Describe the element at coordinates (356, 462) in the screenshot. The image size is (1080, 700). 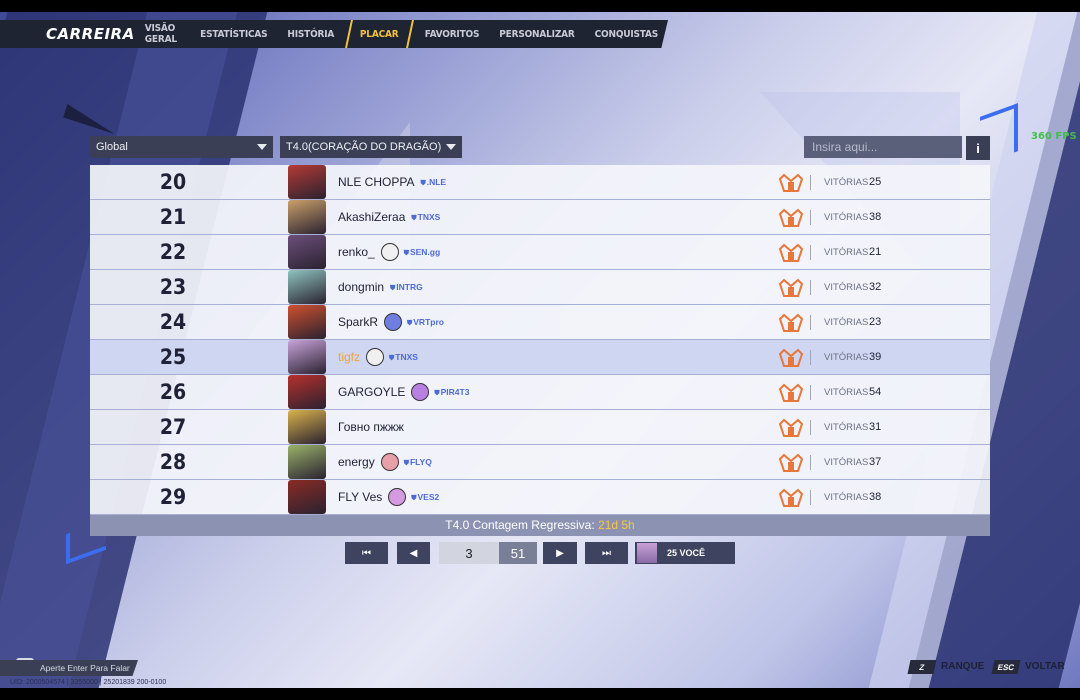
I see `player-name: energy` at that location.